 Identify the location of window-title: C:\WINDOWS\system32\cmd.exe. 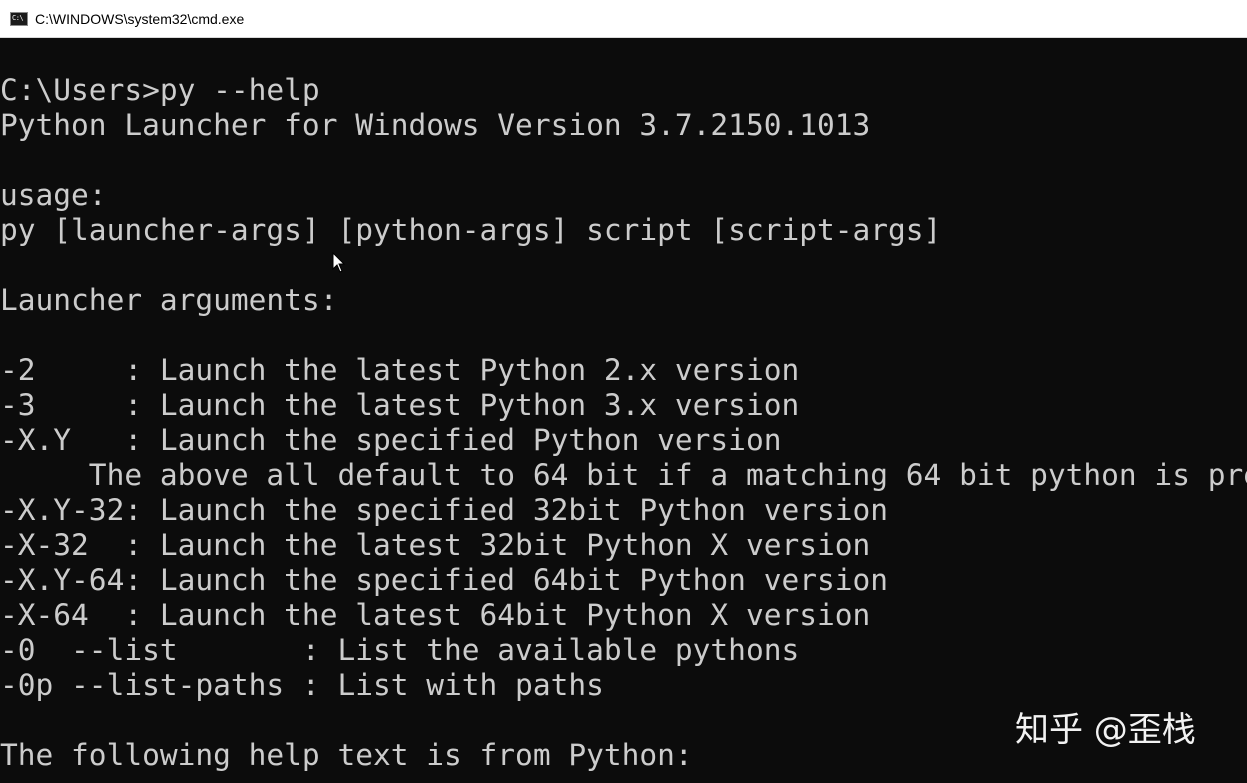
(139, 19).